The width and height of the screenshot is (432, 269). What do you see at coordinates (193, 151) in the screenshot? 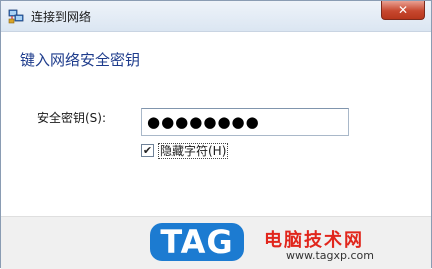
I see `hide-characters-label: 隐藏字符(H)` at bounding box center [193, 151].